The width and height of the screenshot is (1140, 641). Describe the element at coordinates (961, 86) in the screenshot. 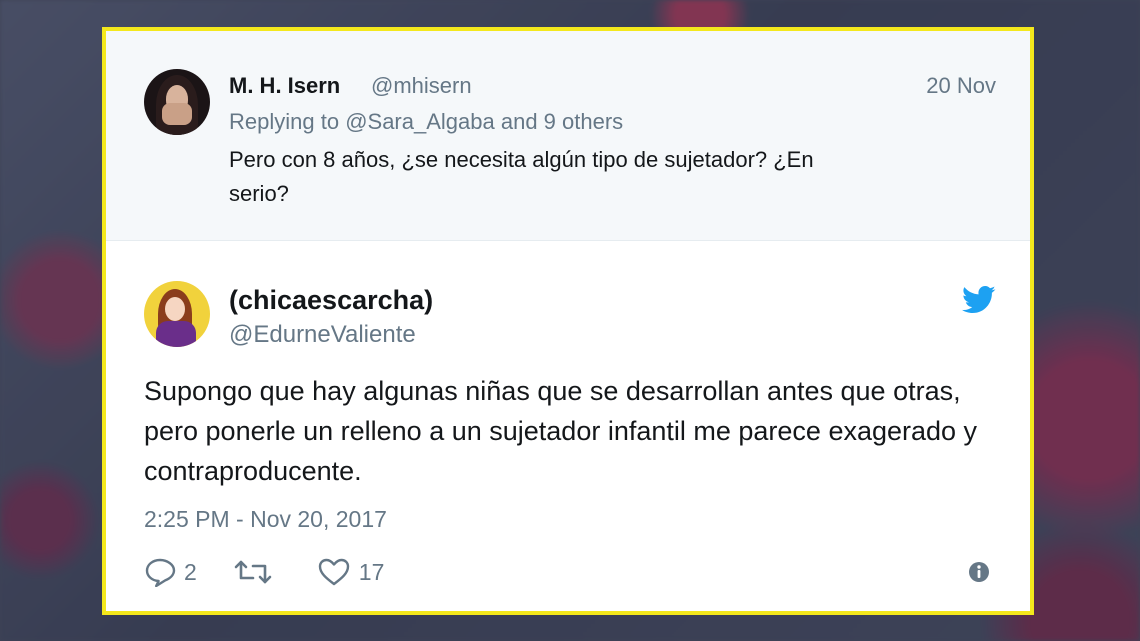

I see `tweet-date: 20 Nov` at that location.